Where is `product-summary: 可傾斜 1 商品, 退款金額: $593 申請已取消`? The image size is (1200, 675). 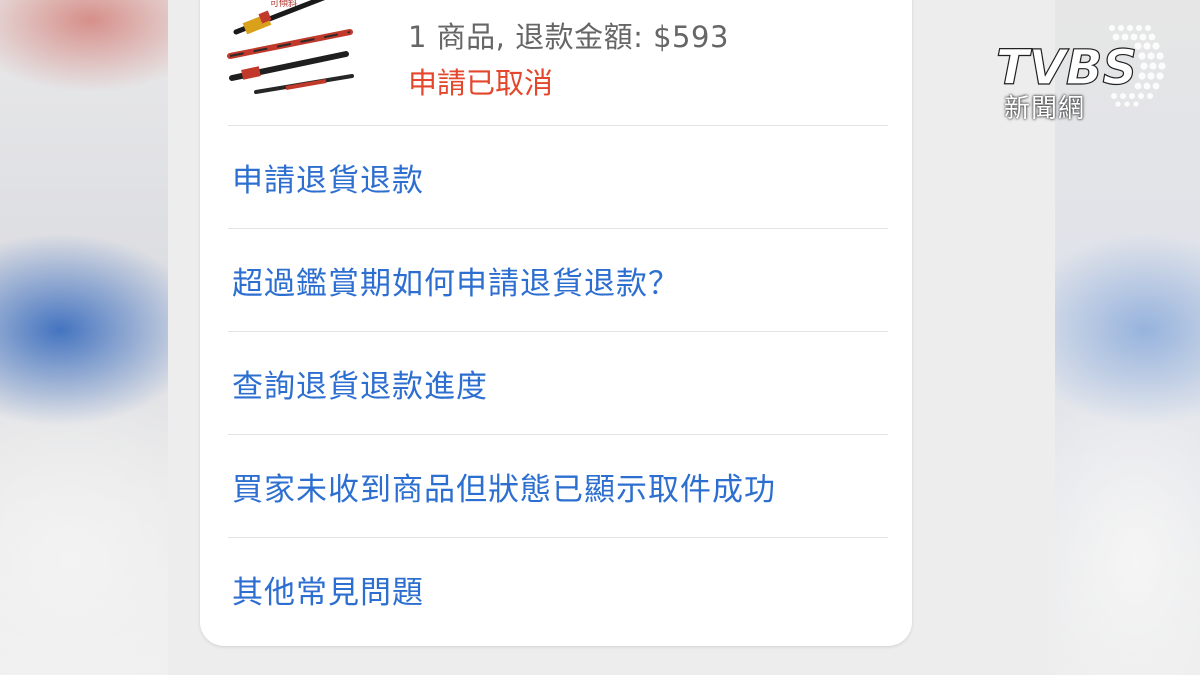
product-summary: 可傾斜 1 商品, 退款金額: $593 申請已取消 is located at coordinates (556, 62).